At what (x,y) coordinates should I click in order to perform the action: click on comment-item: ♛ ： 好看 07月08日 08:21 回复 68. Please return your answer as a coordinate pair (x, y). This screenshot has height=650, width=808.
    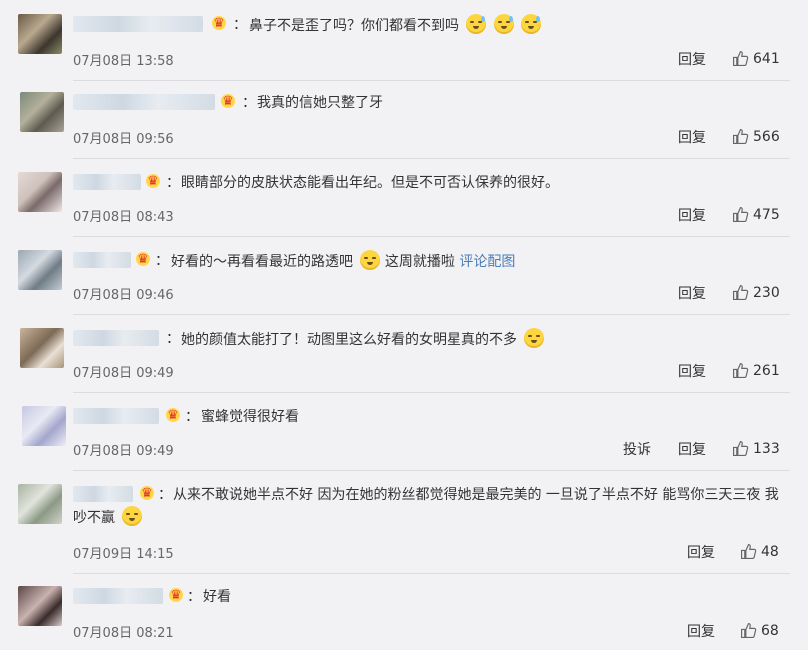
    Looking at the image, I should click on (404, 616).